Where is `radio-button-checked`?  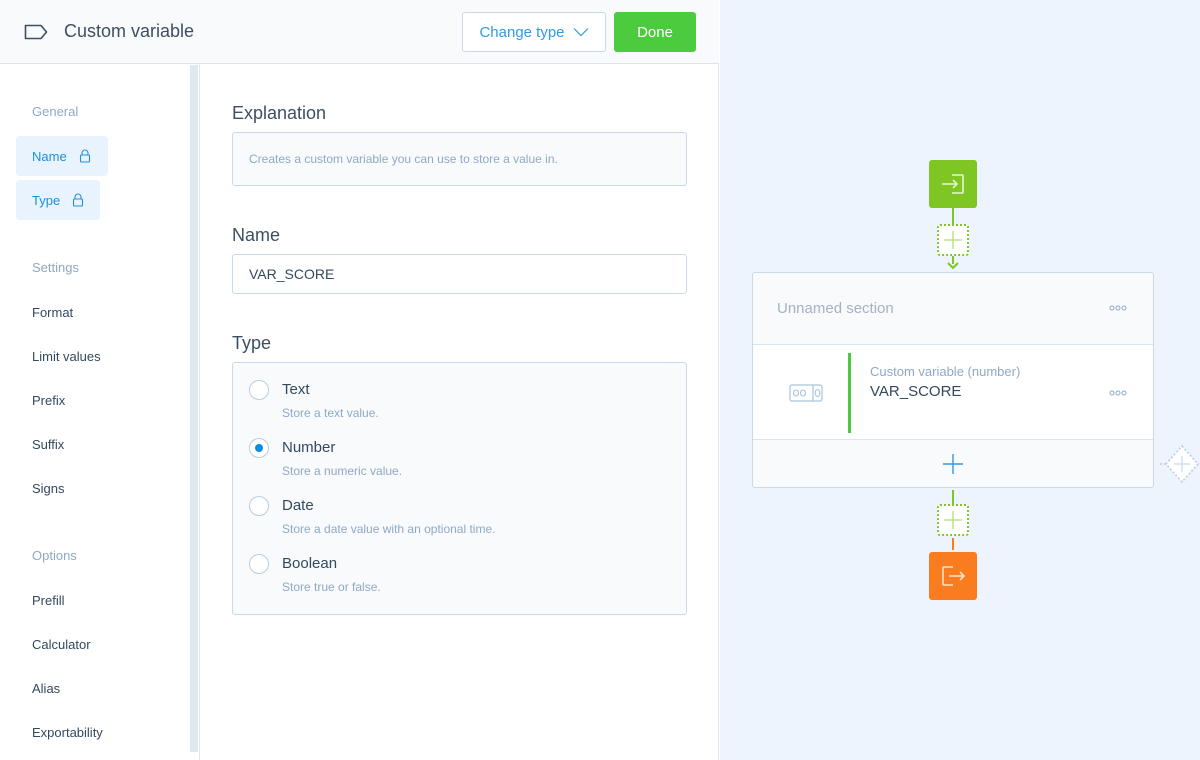
radio-button-checked is located at coordinates (259, 448).